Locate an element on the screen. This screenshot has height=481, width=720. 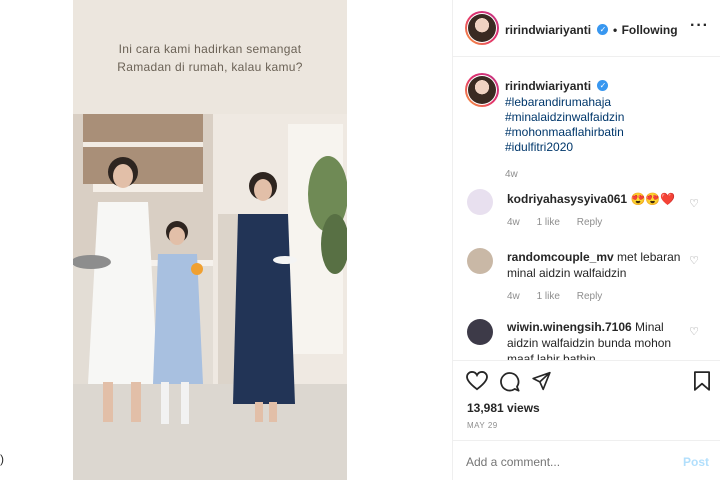
add-comment-input is located at coordinates (566, 462).